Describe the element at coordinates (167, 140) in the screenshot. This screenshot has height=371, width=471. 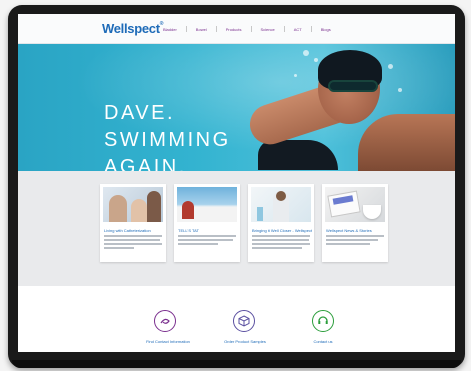
I see `hero-headline: DAVE. SWIMMING AGAIN.` at that location.